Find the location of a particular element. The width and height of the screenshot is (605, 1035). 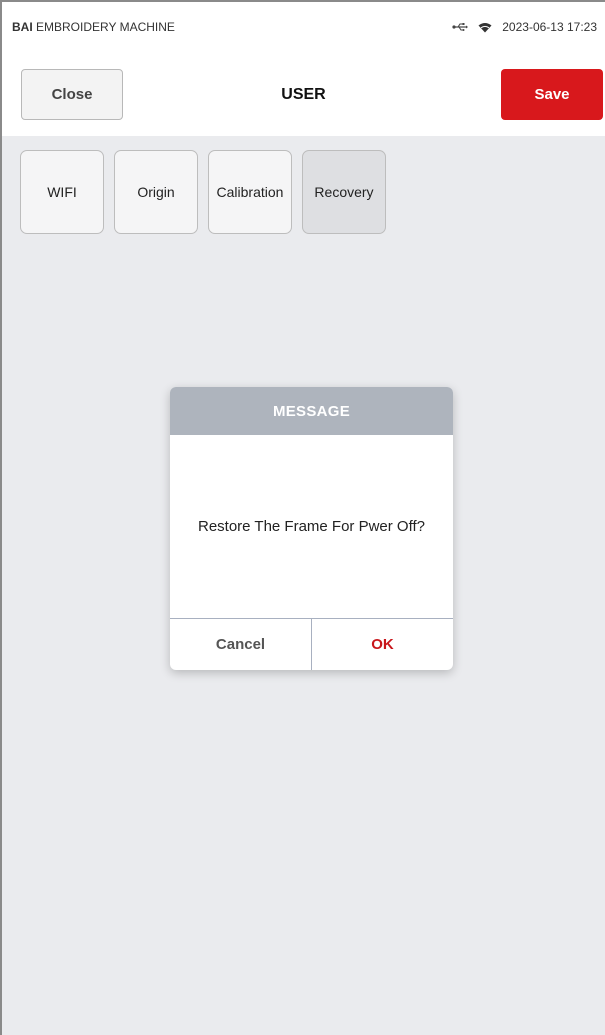

settings-tabs: WIFI Origin Calibration Recovery is located at coordinates (203, 192).